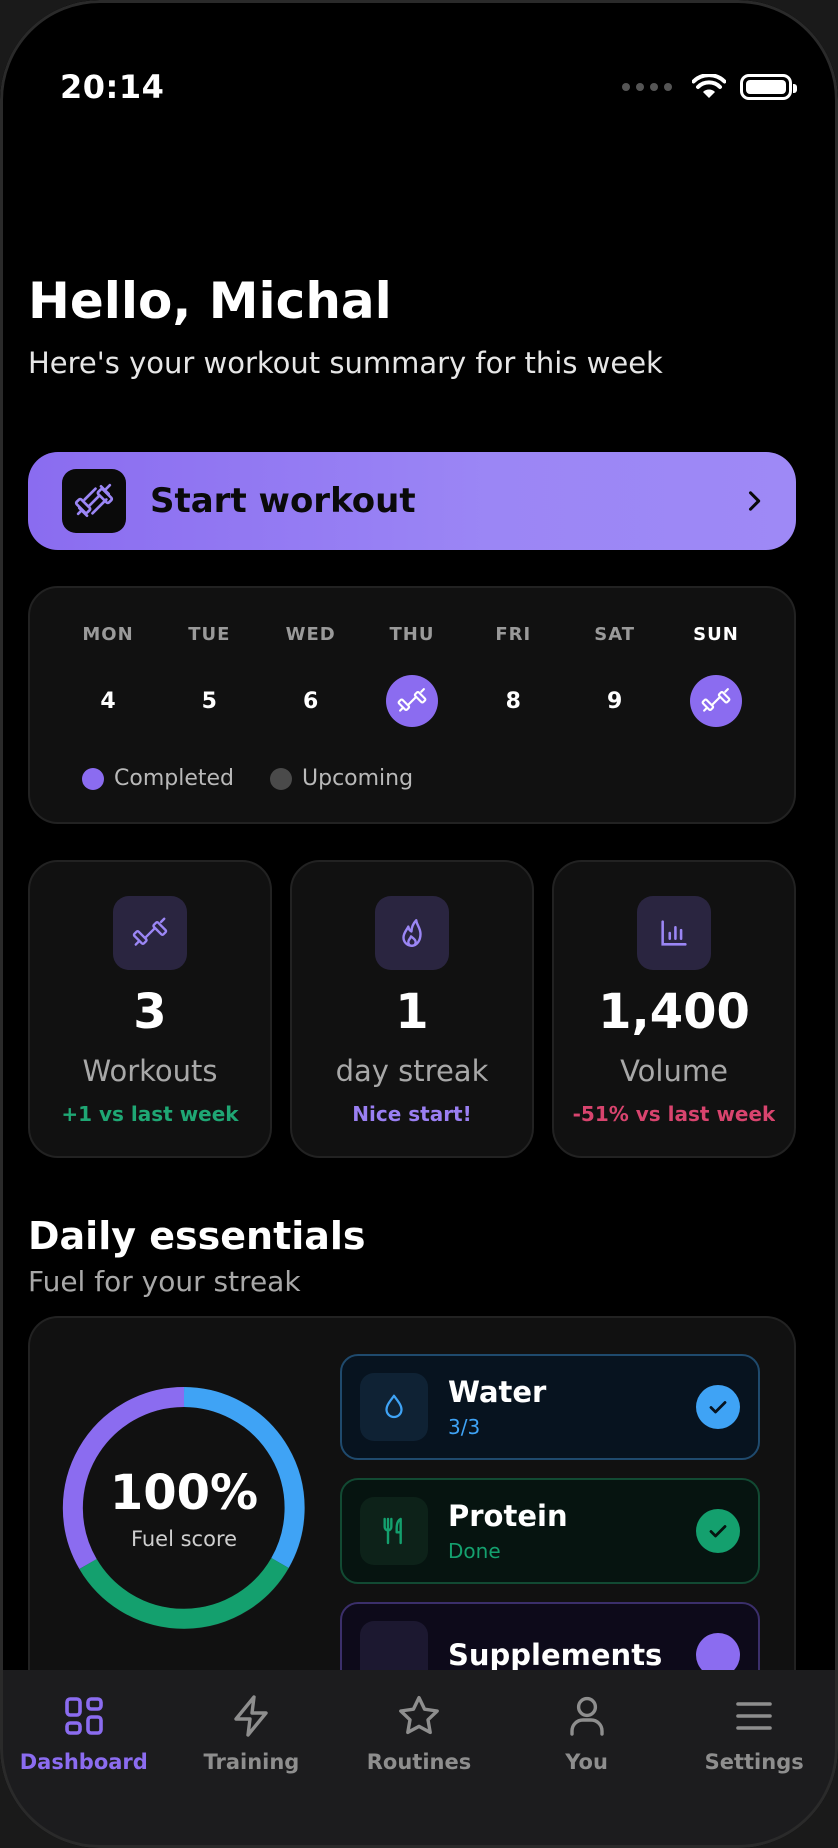  Describe the element at coordinates (412, 634) in the screenshot. I see `day-name: THU` at that location.